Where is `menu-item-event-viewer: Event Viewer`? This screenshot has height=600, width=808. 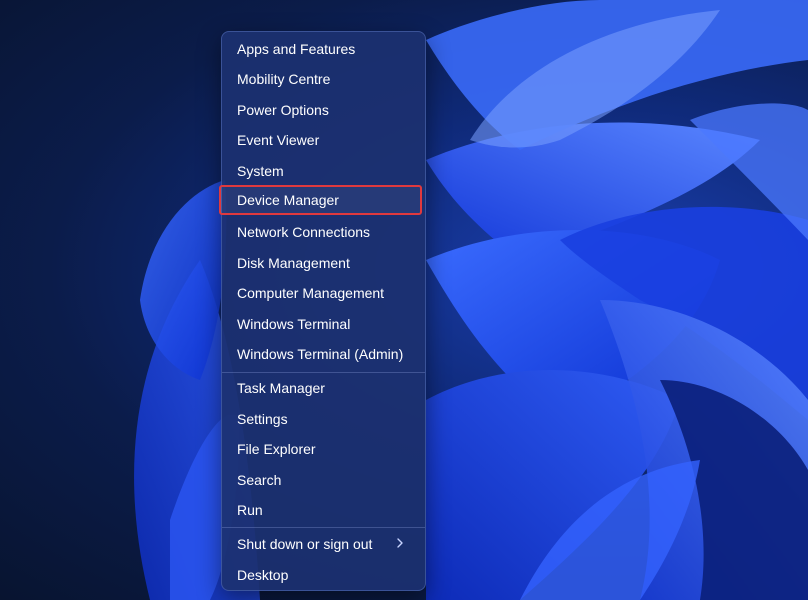 menu-item-event-viewer: Event Viewer is located at coordinates (323, 140).